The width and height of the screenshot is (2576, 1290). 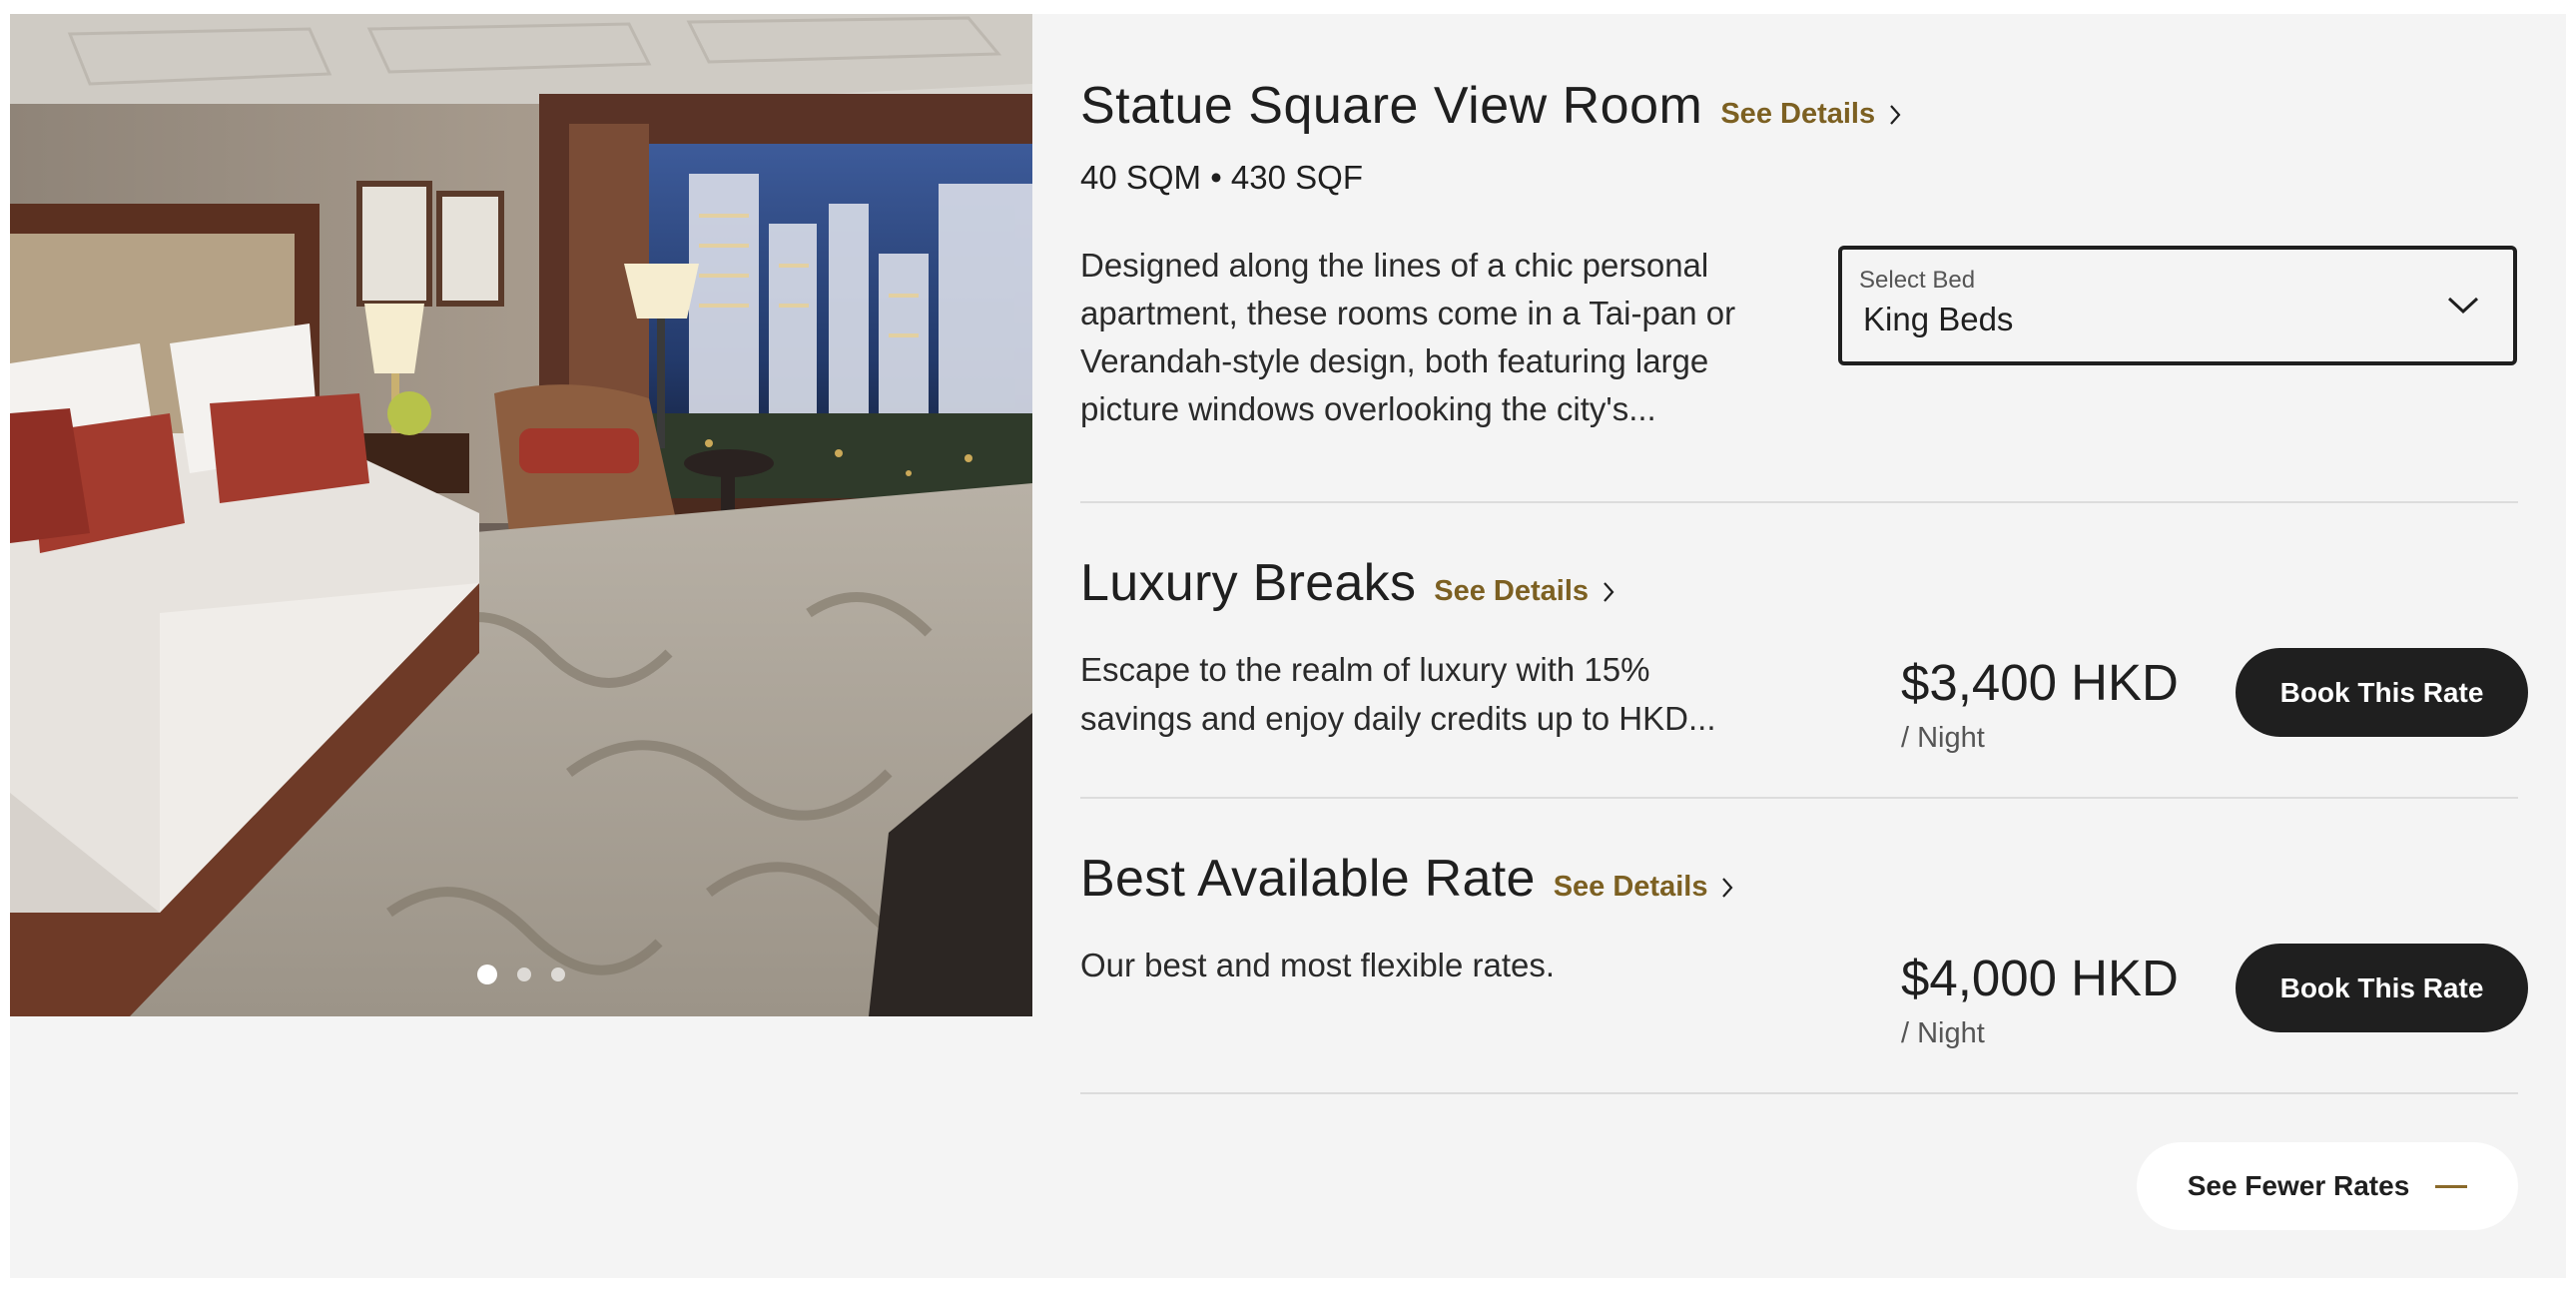 What do you see at coordinates (2177, 305) in the screenshot?
I see `bed-type-select: Select Bed King Beds` at bounding box center [2177, 305].